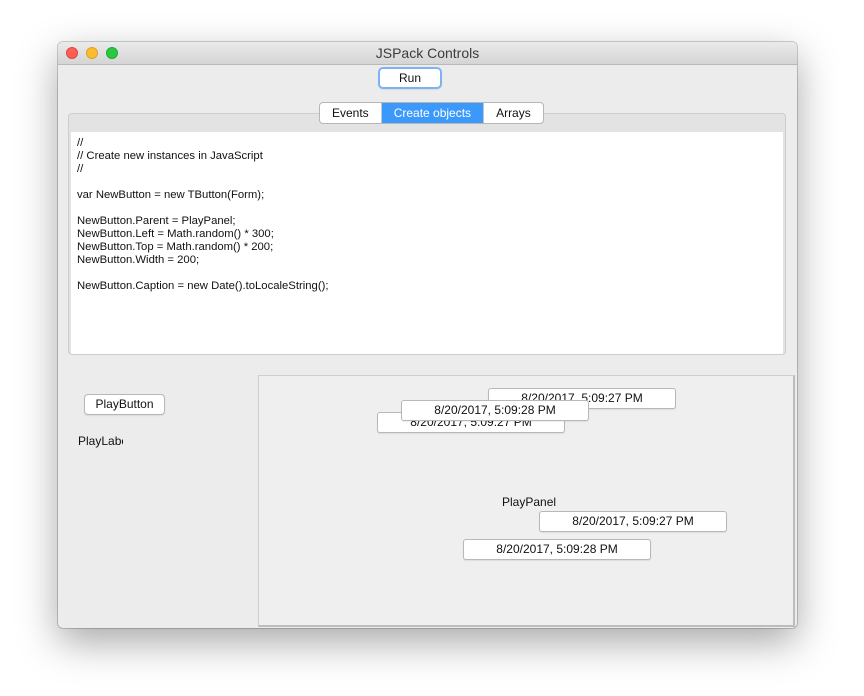 The height and width of the screenshot is (696, 864). I want to click on title-bar: JSPack Controls, so click(427, 53).